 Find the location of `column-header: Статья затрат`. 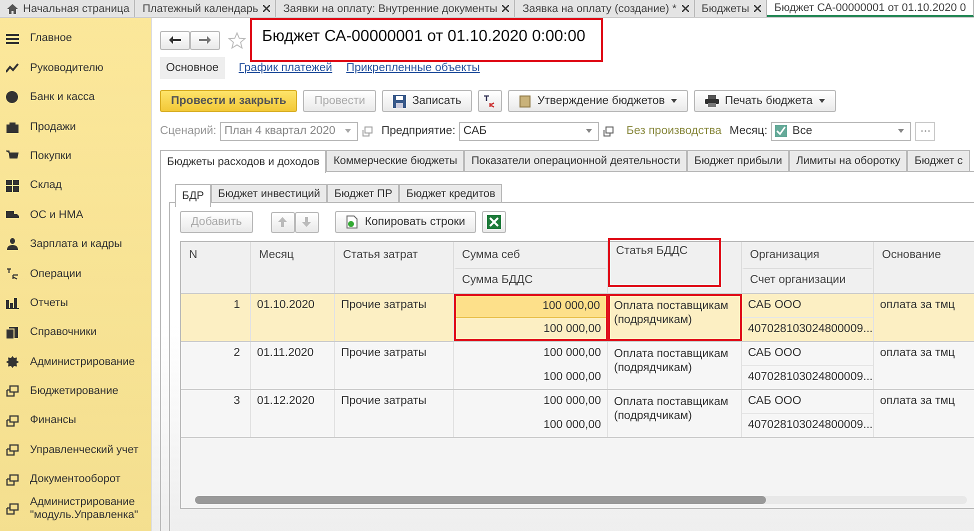

column-header: Статья затрат is located at coordinates (394, 267).